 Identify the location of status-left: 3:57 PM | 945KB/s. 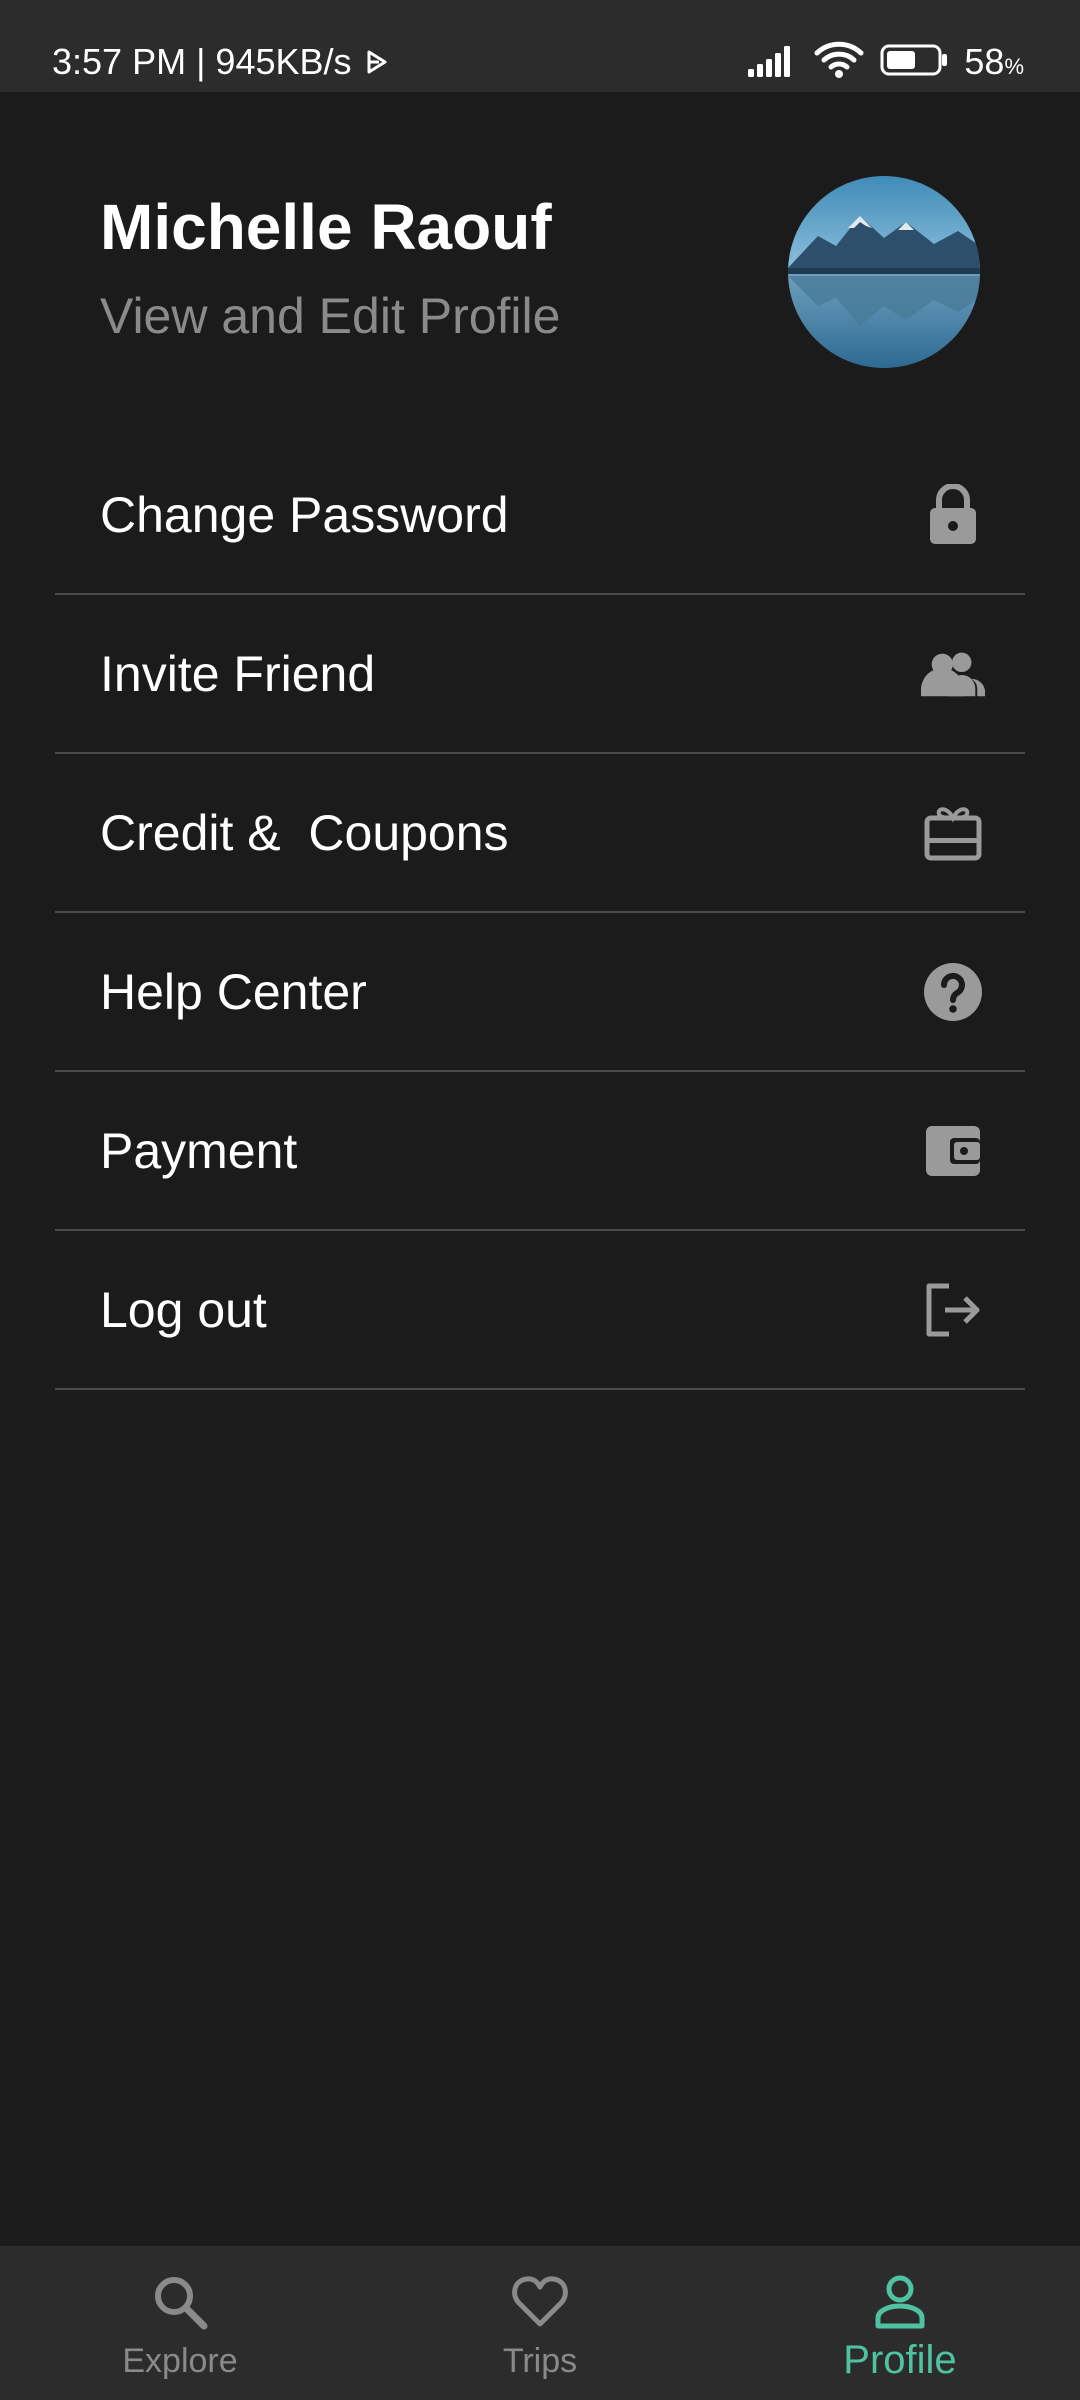
(220, 62).